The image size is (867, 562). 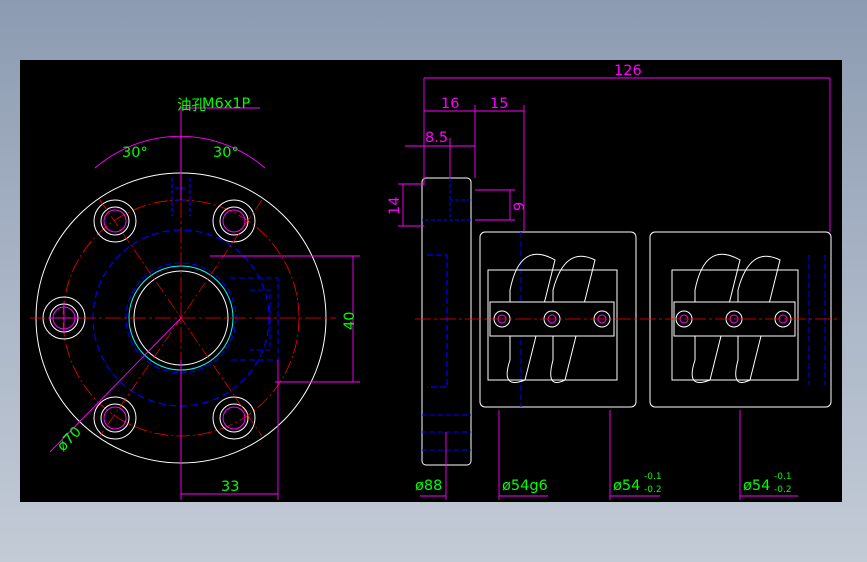 What do you see at coordinates (230, 487) in the screenshot?
I see `dim-33-label: 33` at bounding box center [230, 487].